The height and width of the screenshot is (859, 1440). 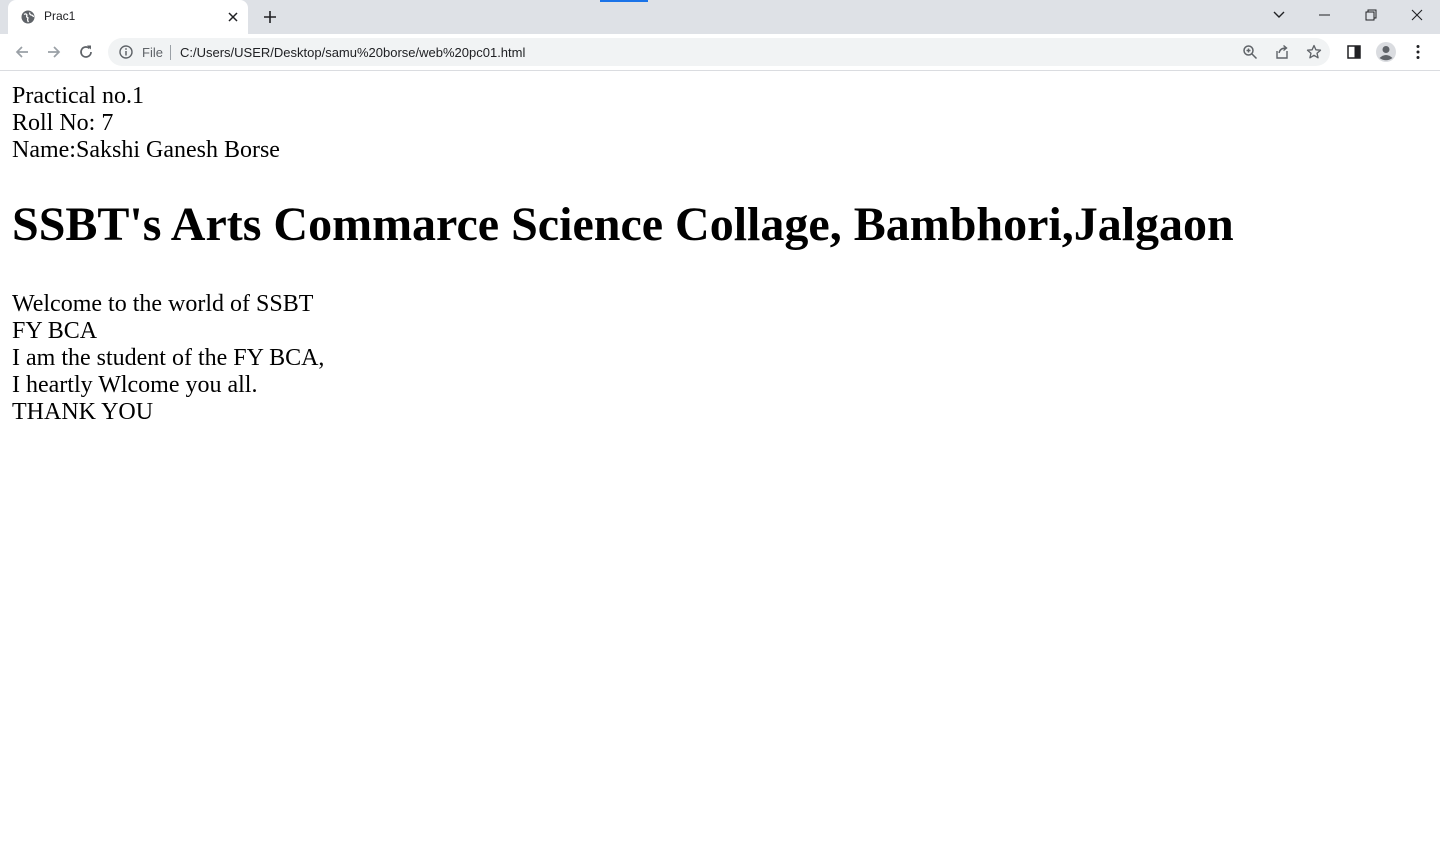 What do you see at coordinates (152, 52) in the screenshot?
I see `url-scheme-label: File` at bounding box center [152, 52].